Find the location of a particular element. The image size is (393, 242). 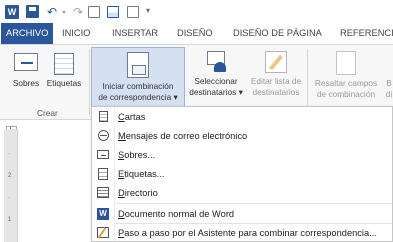

print-preview-icon is located at coordinates (133, 12).